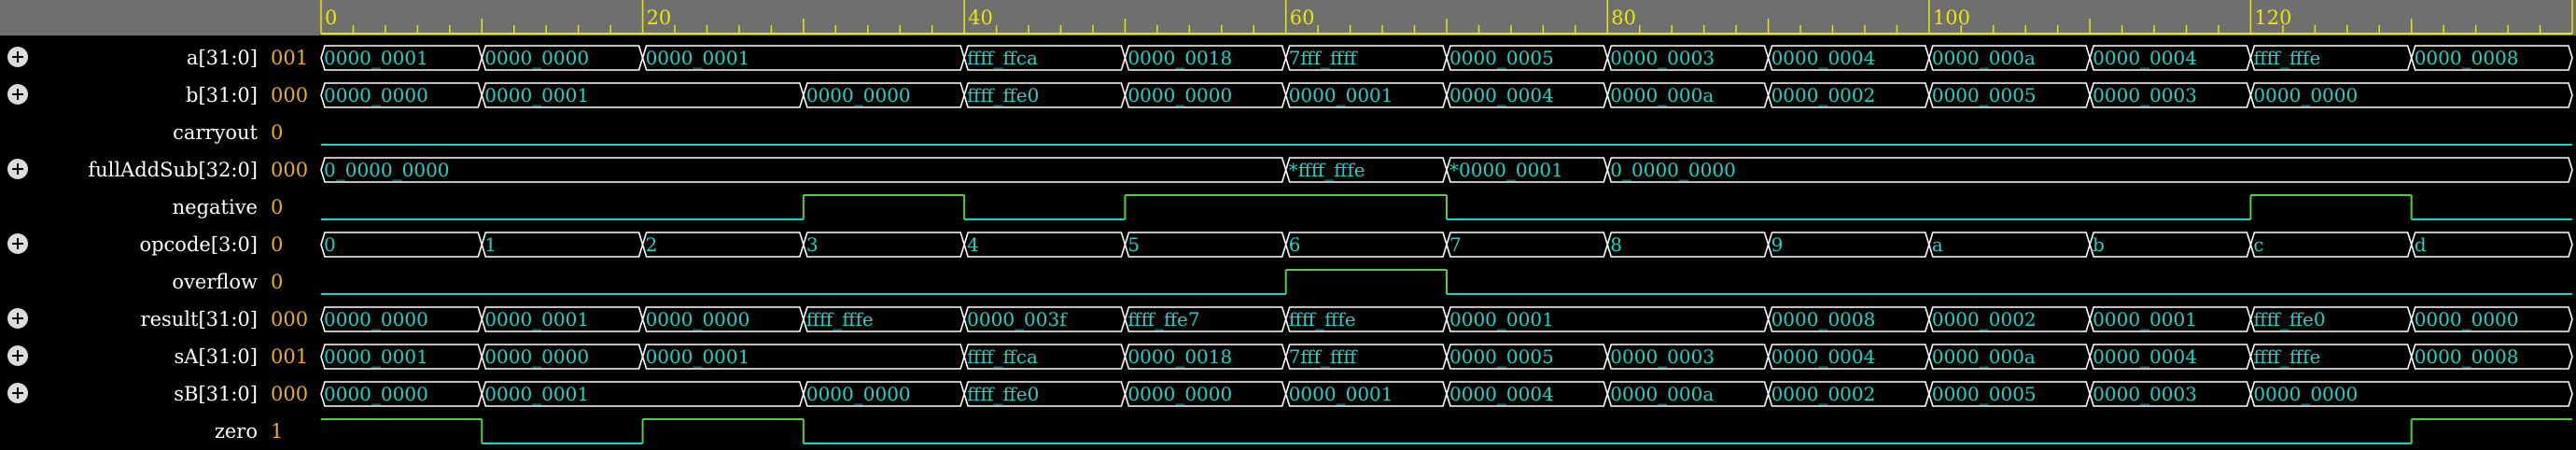 This screenshot has width=2576, height=450. Describe the element at coordinates (1133, 244) in the screenshot. I see `bus-value-label: 5` at that location.